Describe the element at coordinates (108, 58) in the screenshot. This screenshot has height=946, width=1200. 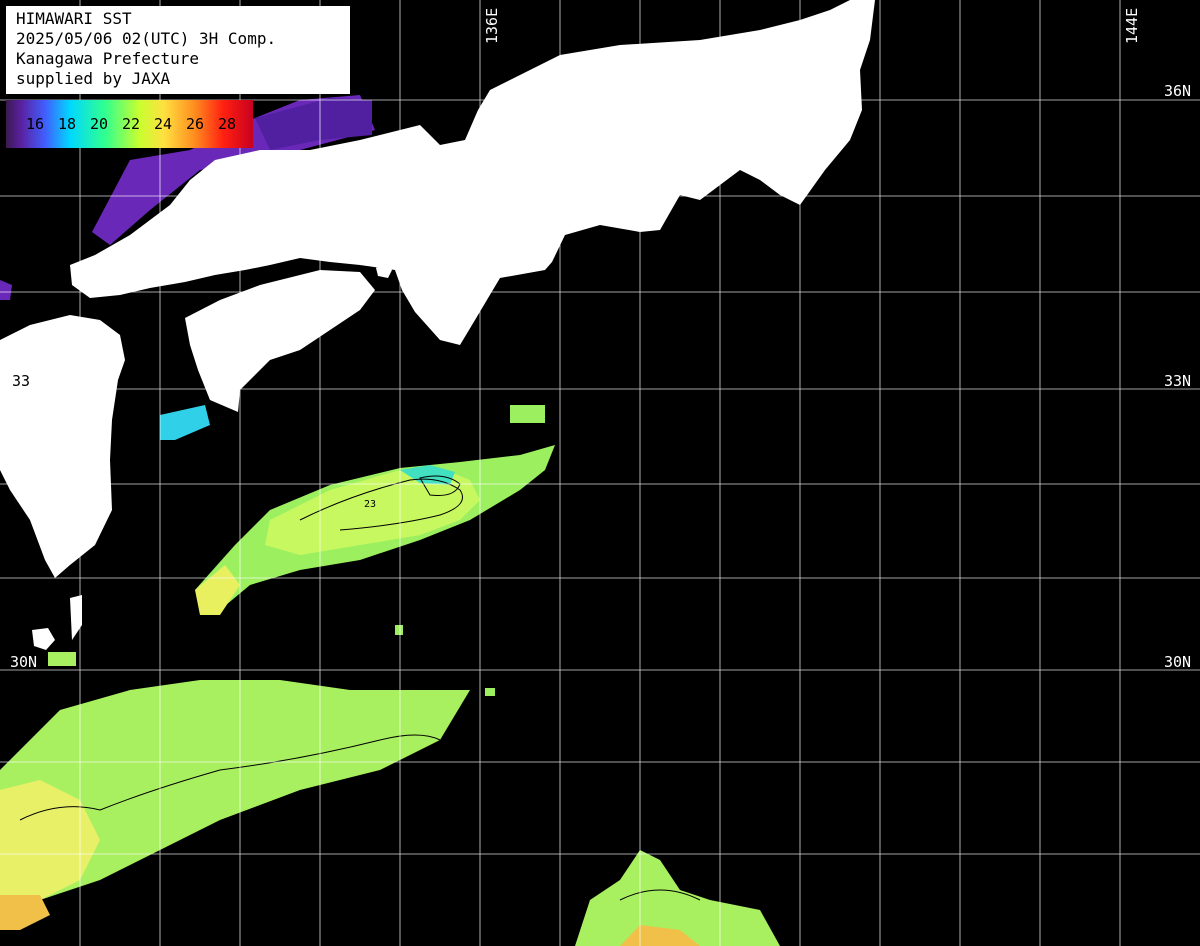
I see `title-organization: Kanagawa Prefecture` at that location.